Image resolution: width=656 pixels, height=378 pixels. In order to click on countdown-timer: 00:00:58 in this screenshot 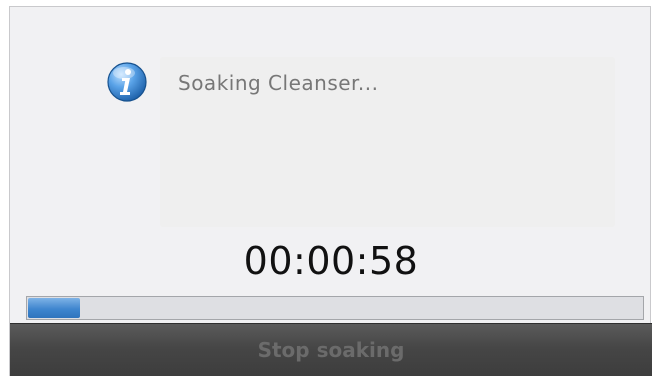, I will do `click(331, 261)`.